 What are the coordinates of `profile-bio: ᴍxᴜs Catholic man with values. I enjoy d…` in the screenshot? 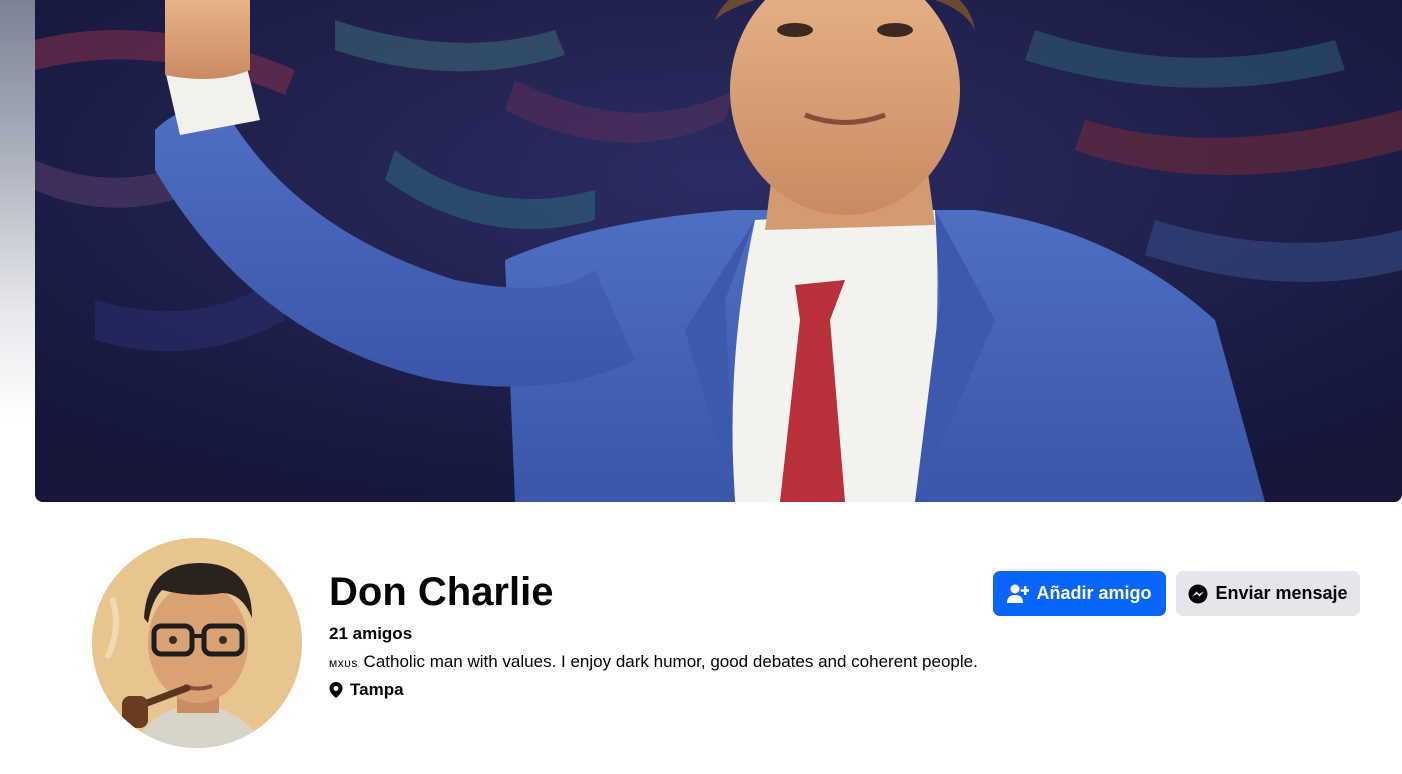 It's located at (653, 662).